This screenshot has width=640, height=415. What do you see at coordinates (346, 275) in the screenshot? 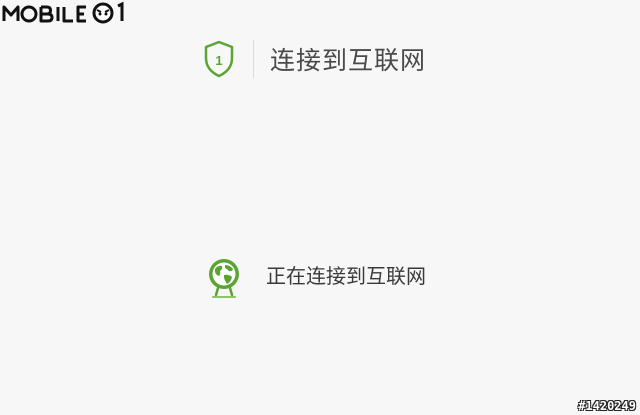
I see `status-text: 正在连接到互联网` at bounding box center [346, 275].